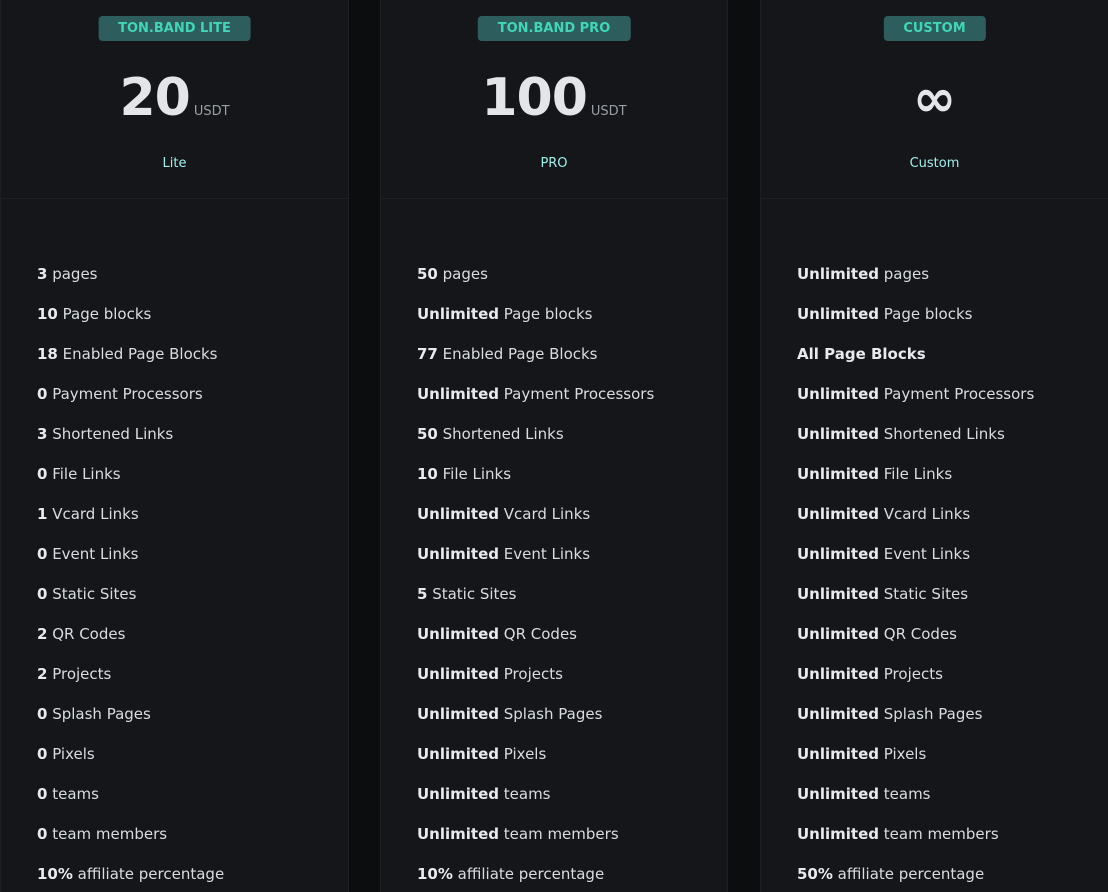 This screenshot has width=1108, height=892. Describe the element at coordinates (130, 798) in the screenshot. I see `feature-item: 0 teams` at that location.